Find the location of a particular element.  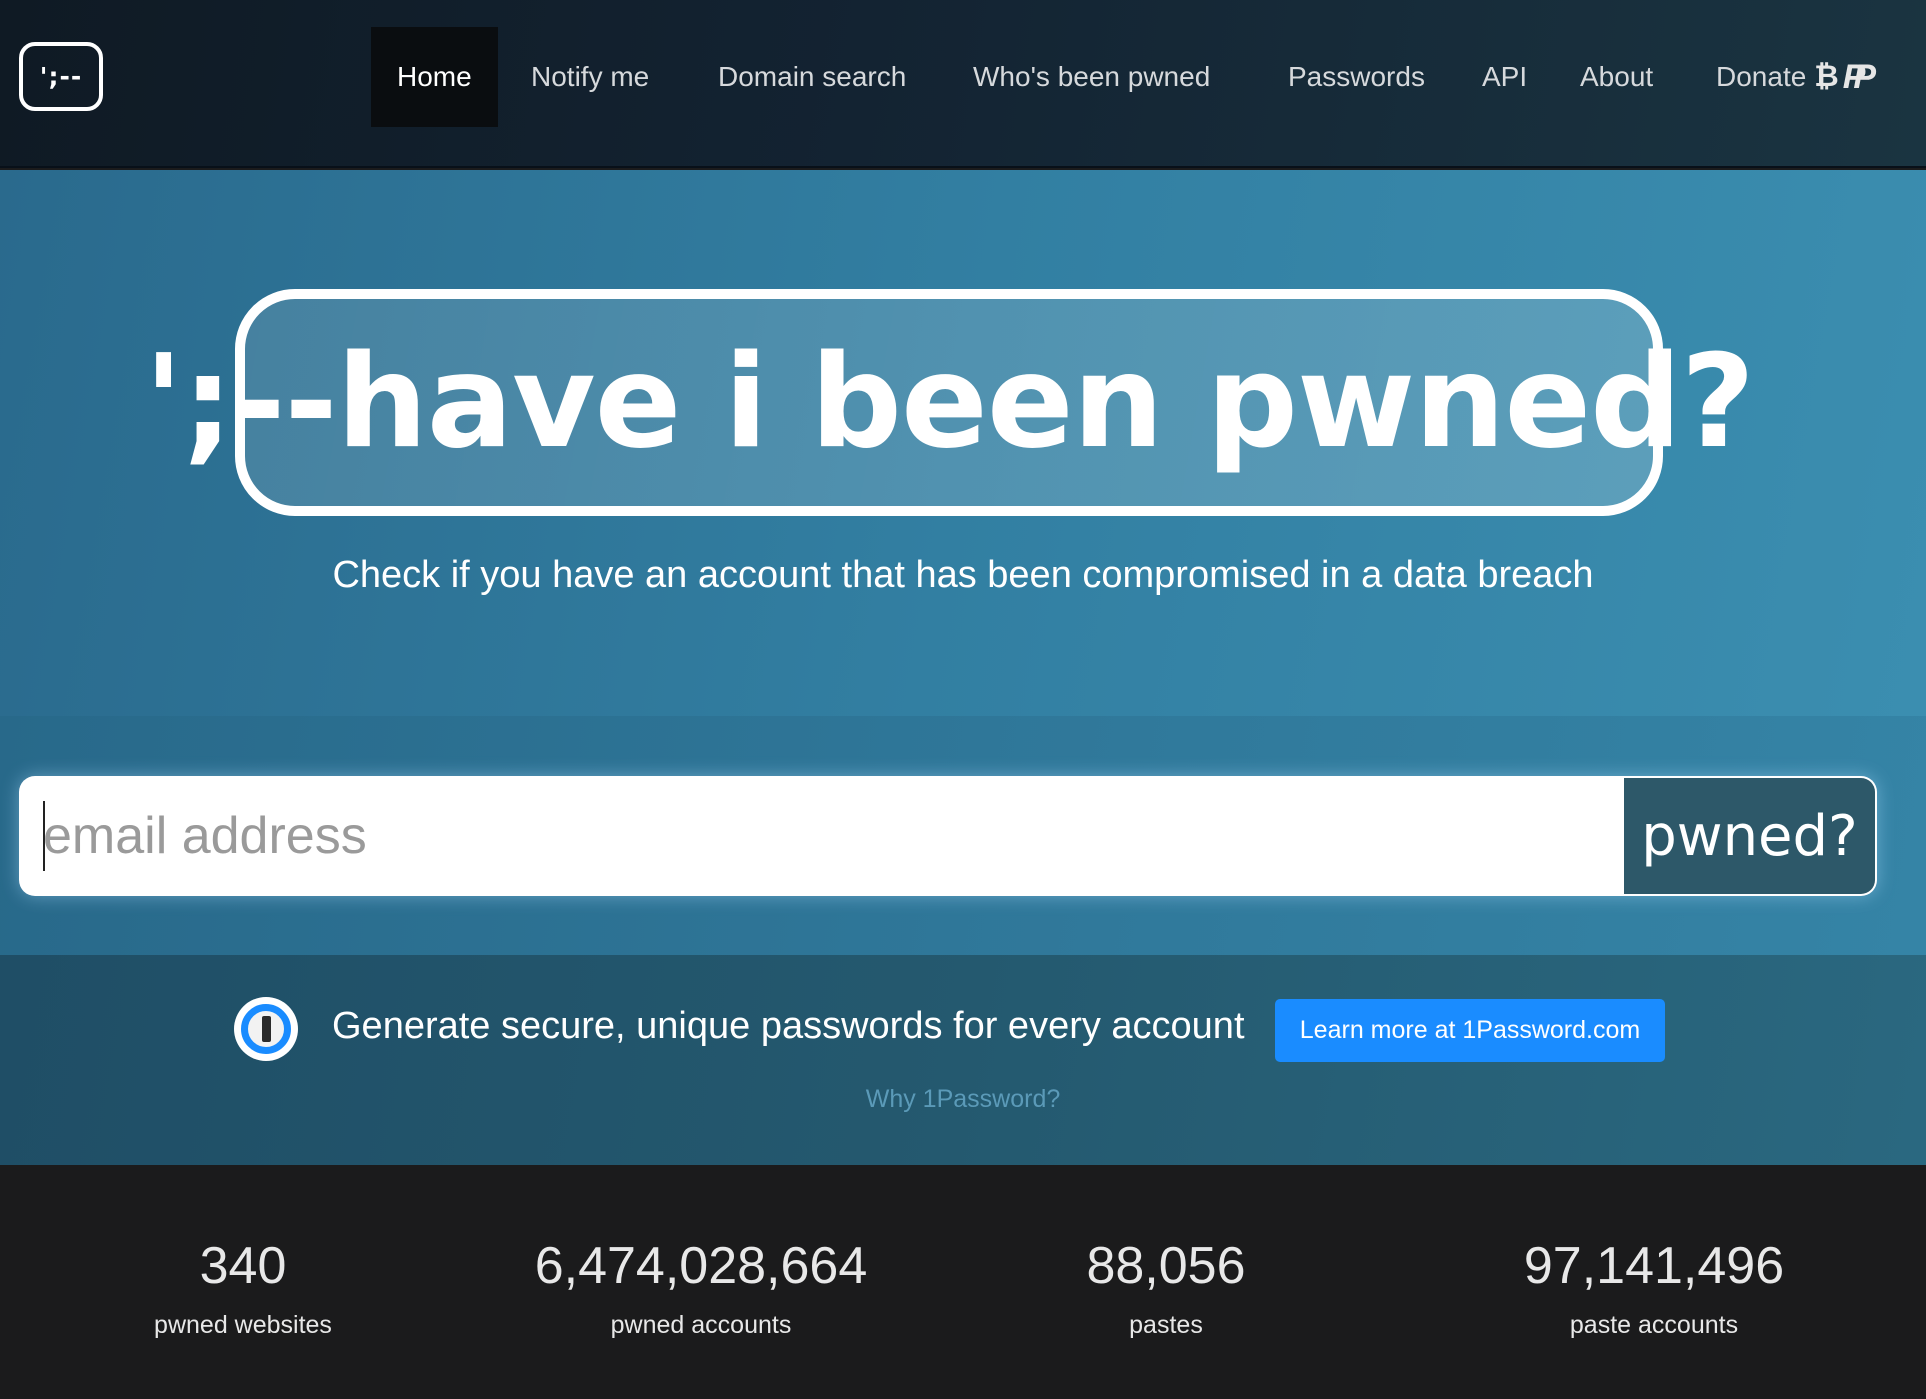

stat-value: 6,474,028,664 is located at coordinates (701, 1266).